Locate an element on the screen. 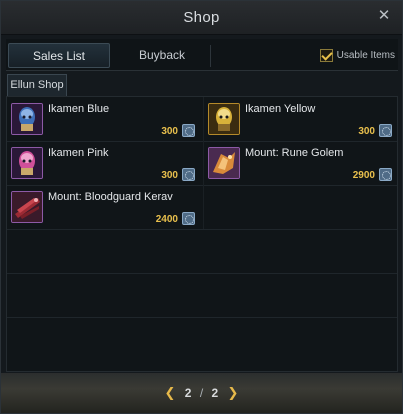 The width and height of the screenshot is (403, 414). shop-item: Mount: Rune Golem 2900 is located at coordinates (301, 162).